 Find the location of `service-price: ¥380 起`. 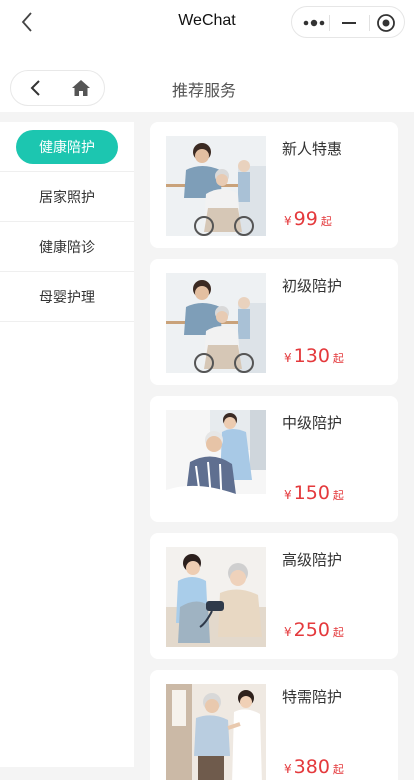

service-price: ¥380 起 is located at coordinates (314, 767).